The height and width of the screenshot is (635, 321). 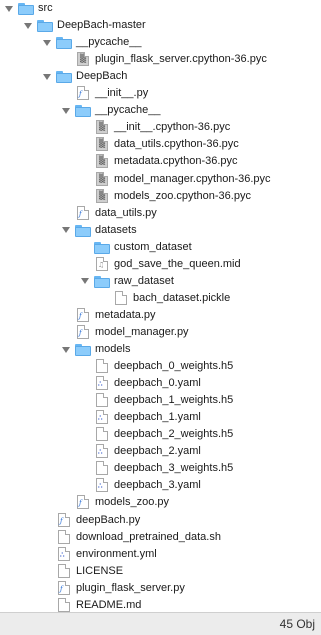 I want to click on tree-file-row: ▒ data_utils.cpython-36.pyc, so click(x=160, y=144).